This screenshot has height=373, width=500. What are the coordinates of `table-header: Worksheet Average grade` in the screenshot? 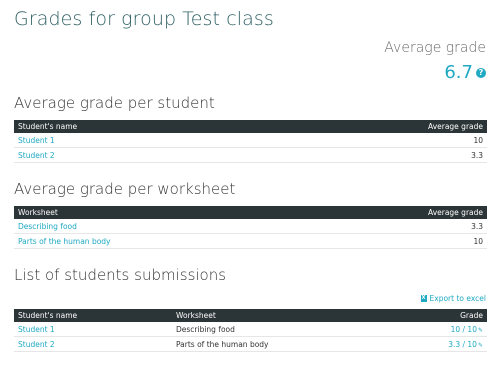 It's located at (250, 212).